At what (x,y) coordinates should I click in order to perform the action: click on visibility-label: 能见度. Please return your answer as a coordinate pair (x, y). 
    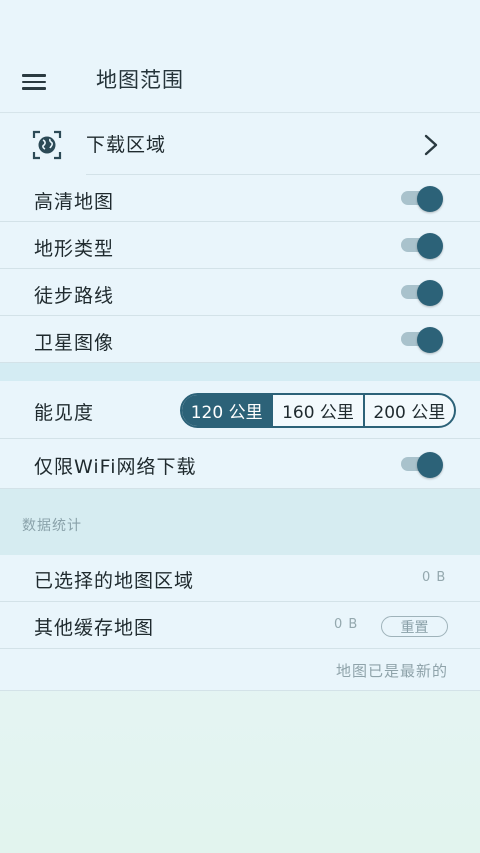
    Looking at the image, I should click on (64, 413).